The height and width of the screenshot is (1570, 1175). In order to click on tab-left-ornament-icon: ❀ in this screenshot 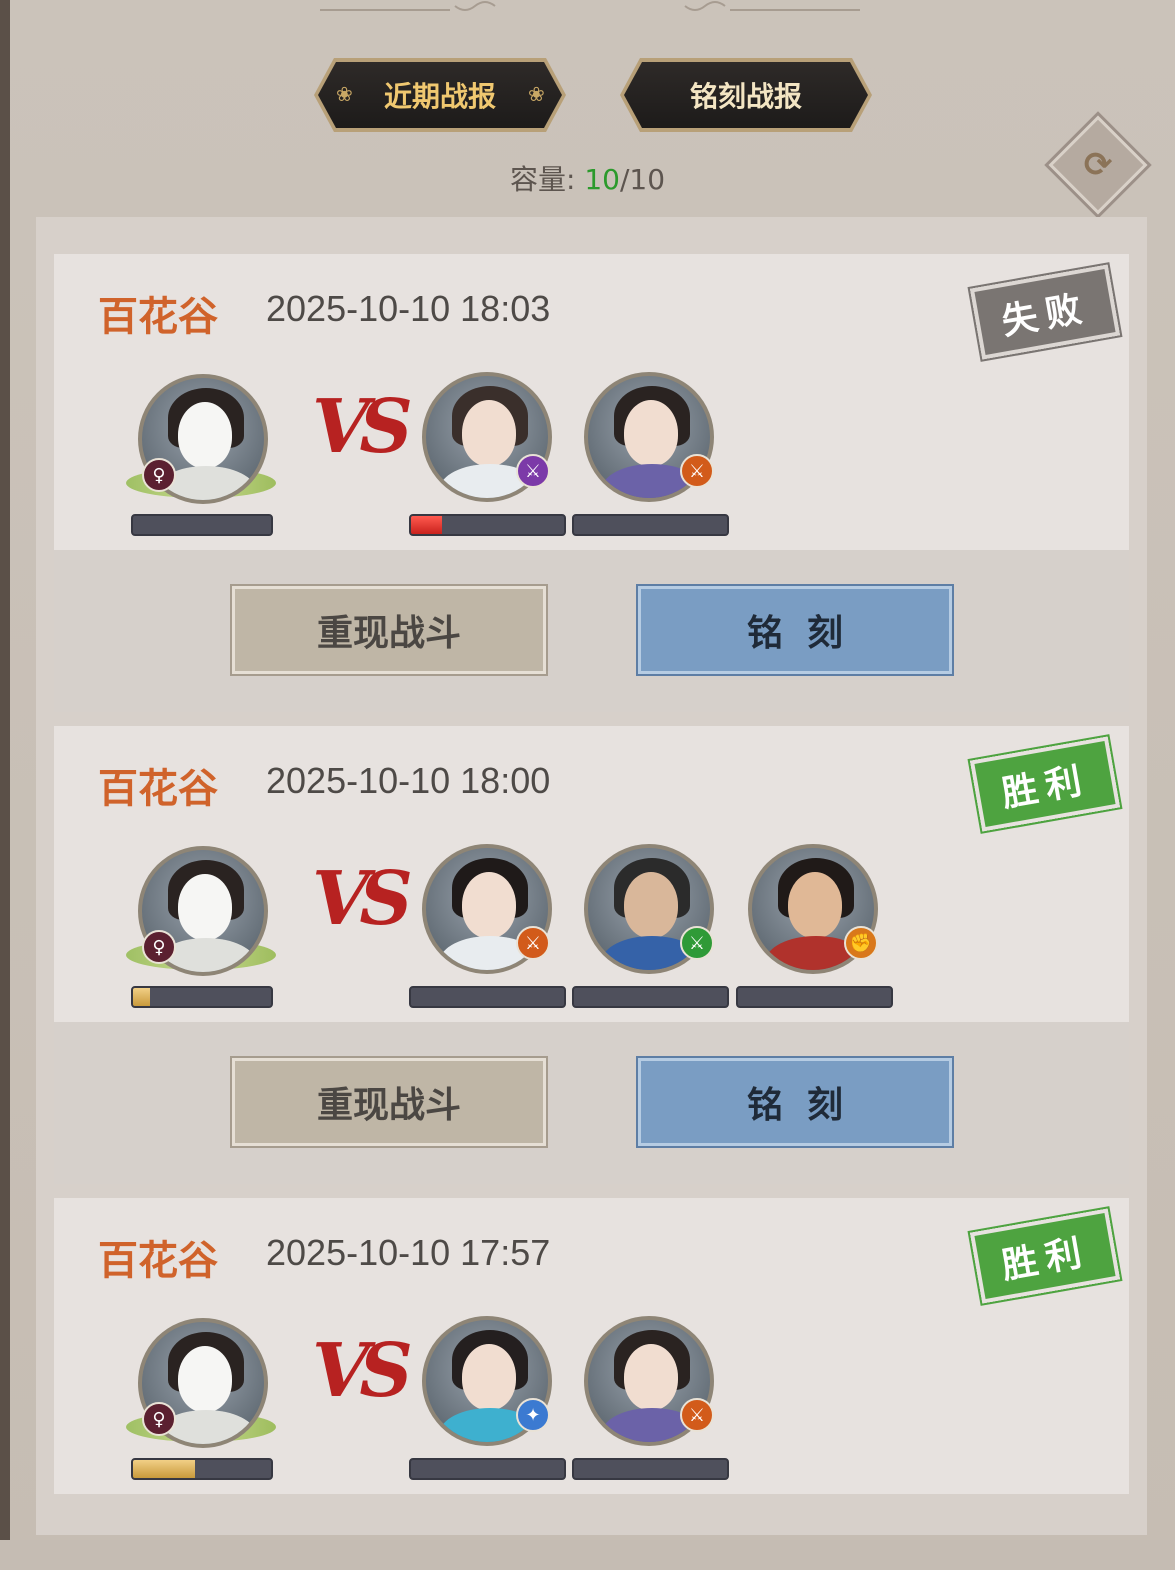, I will do `click(344, 94)`.